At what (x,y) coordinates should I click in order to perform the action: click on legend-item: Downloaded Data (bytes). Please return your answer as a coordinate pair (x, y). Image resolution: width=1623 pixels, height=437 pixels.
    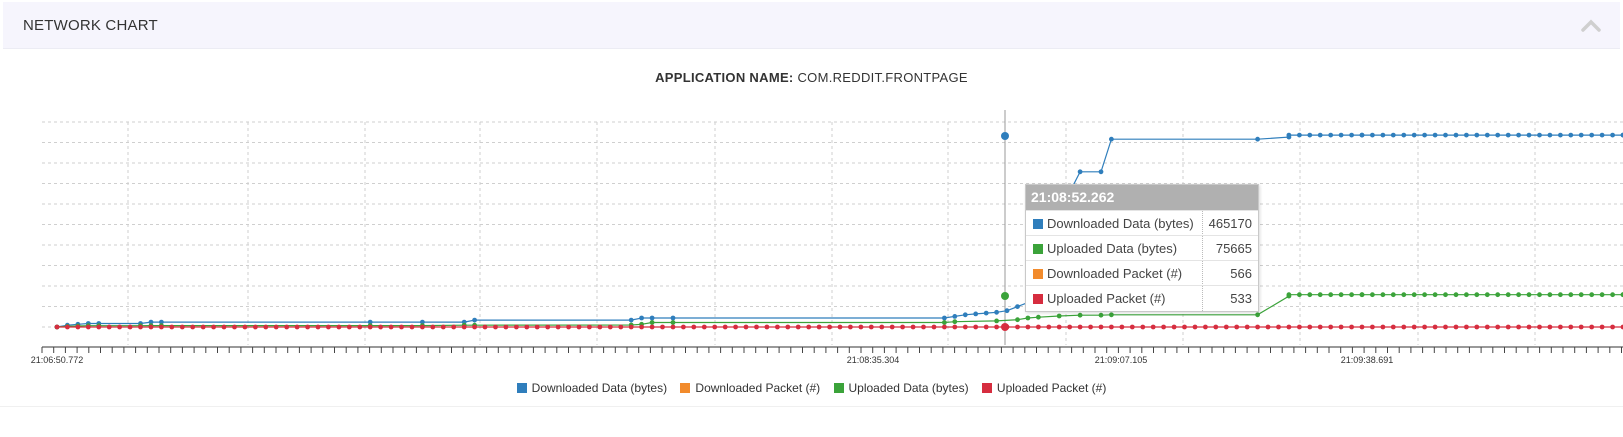
    Looking at the image, I should click on (592, 388).